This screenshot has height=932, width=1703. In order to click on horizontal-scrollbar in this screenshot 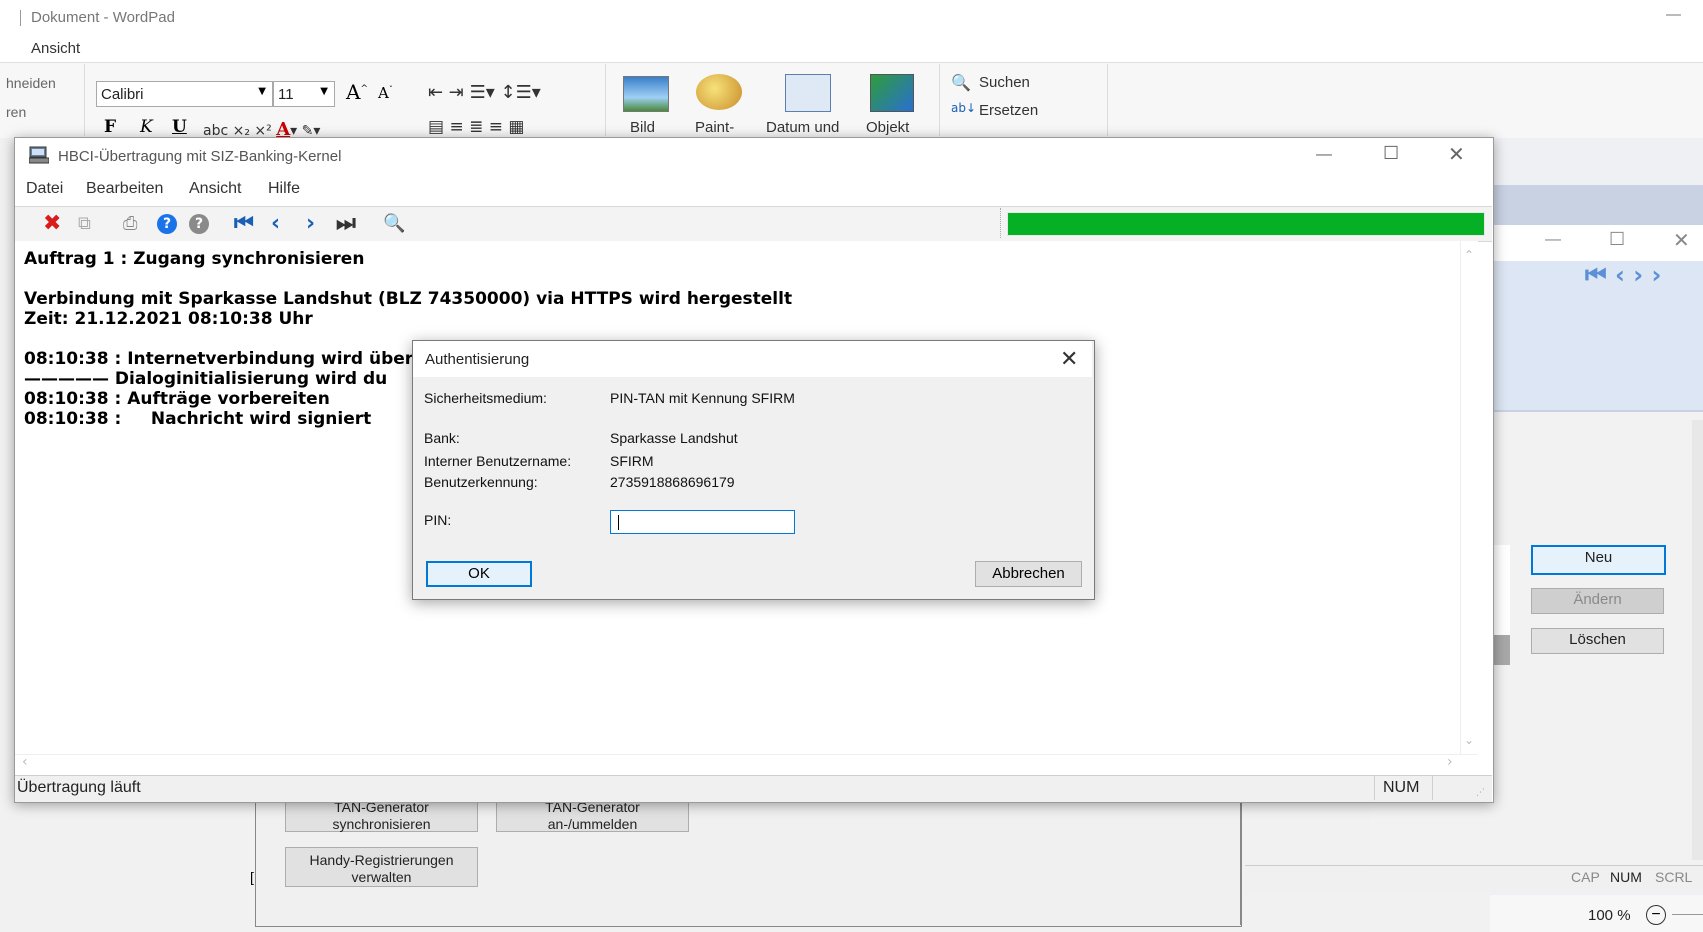, I will do `click(746, 763)`.